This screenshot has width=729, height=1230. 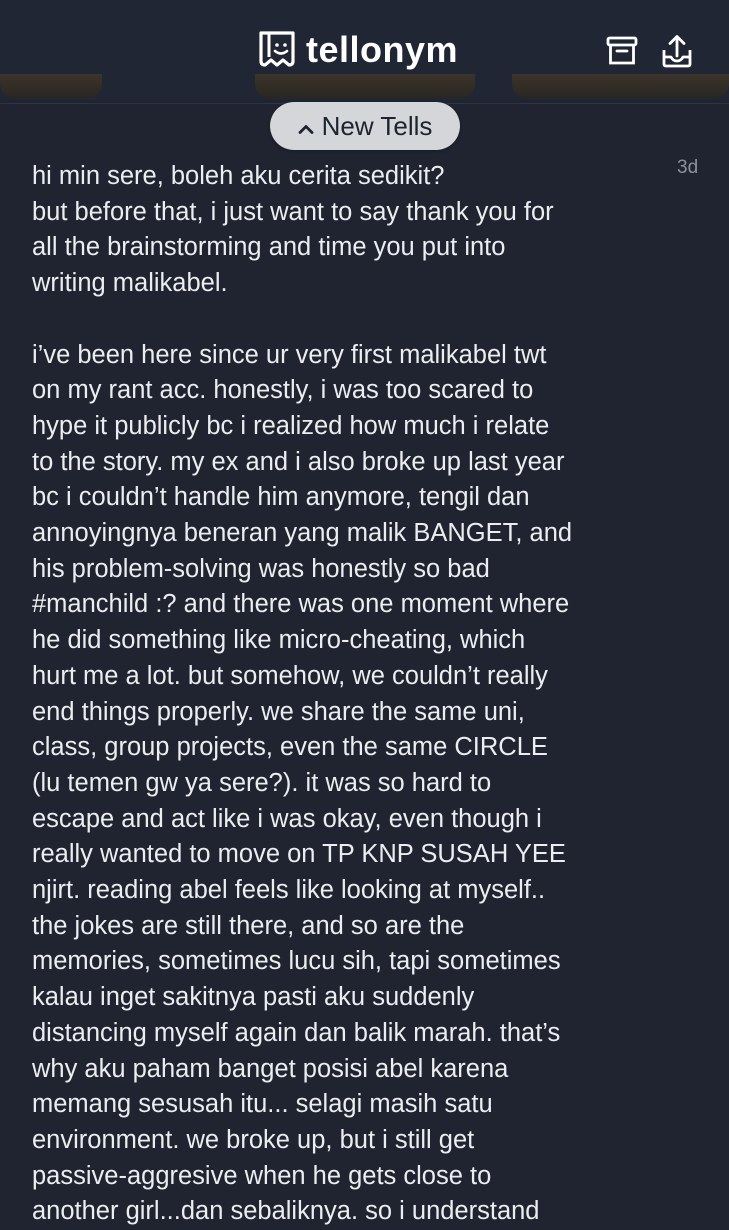 What do you see at coordinates (377, 126) in the screenshot?
I see `new-tells-label: New Tells` at bounding box center [377, 126].